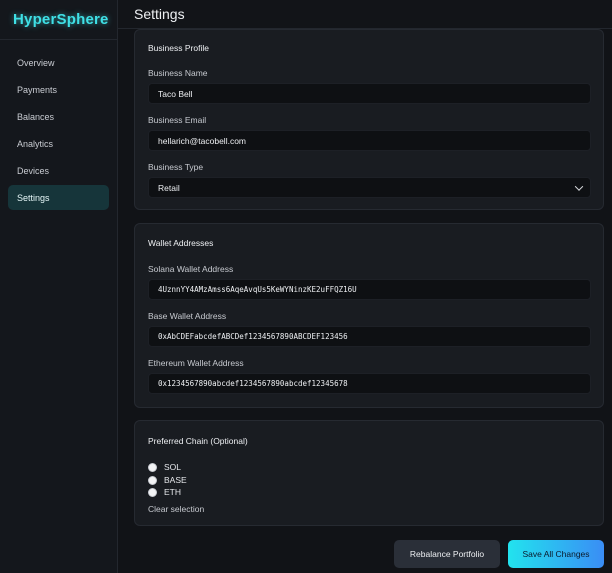  I want to click on sidebar-item-label: Overview, so click(36, 62).